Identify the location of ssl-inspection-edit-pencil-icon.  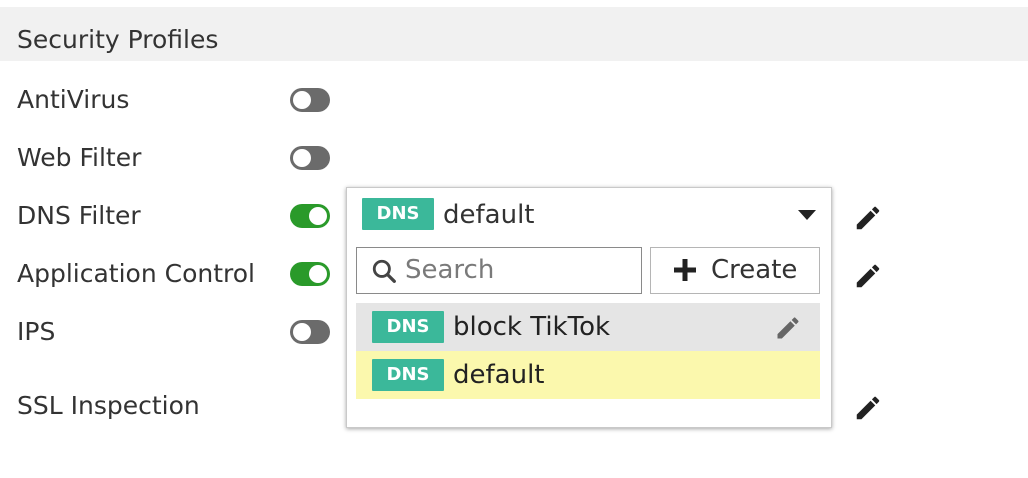
(868, 408).